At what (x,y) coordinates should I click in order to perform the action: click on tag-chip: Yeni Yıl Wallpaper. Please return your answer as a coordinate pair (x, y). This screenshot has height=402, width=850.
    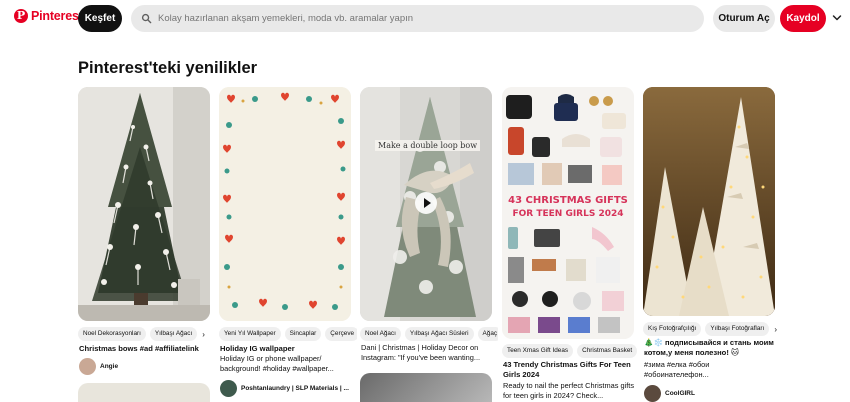
    Looking at the image, I should click on (250, 334).